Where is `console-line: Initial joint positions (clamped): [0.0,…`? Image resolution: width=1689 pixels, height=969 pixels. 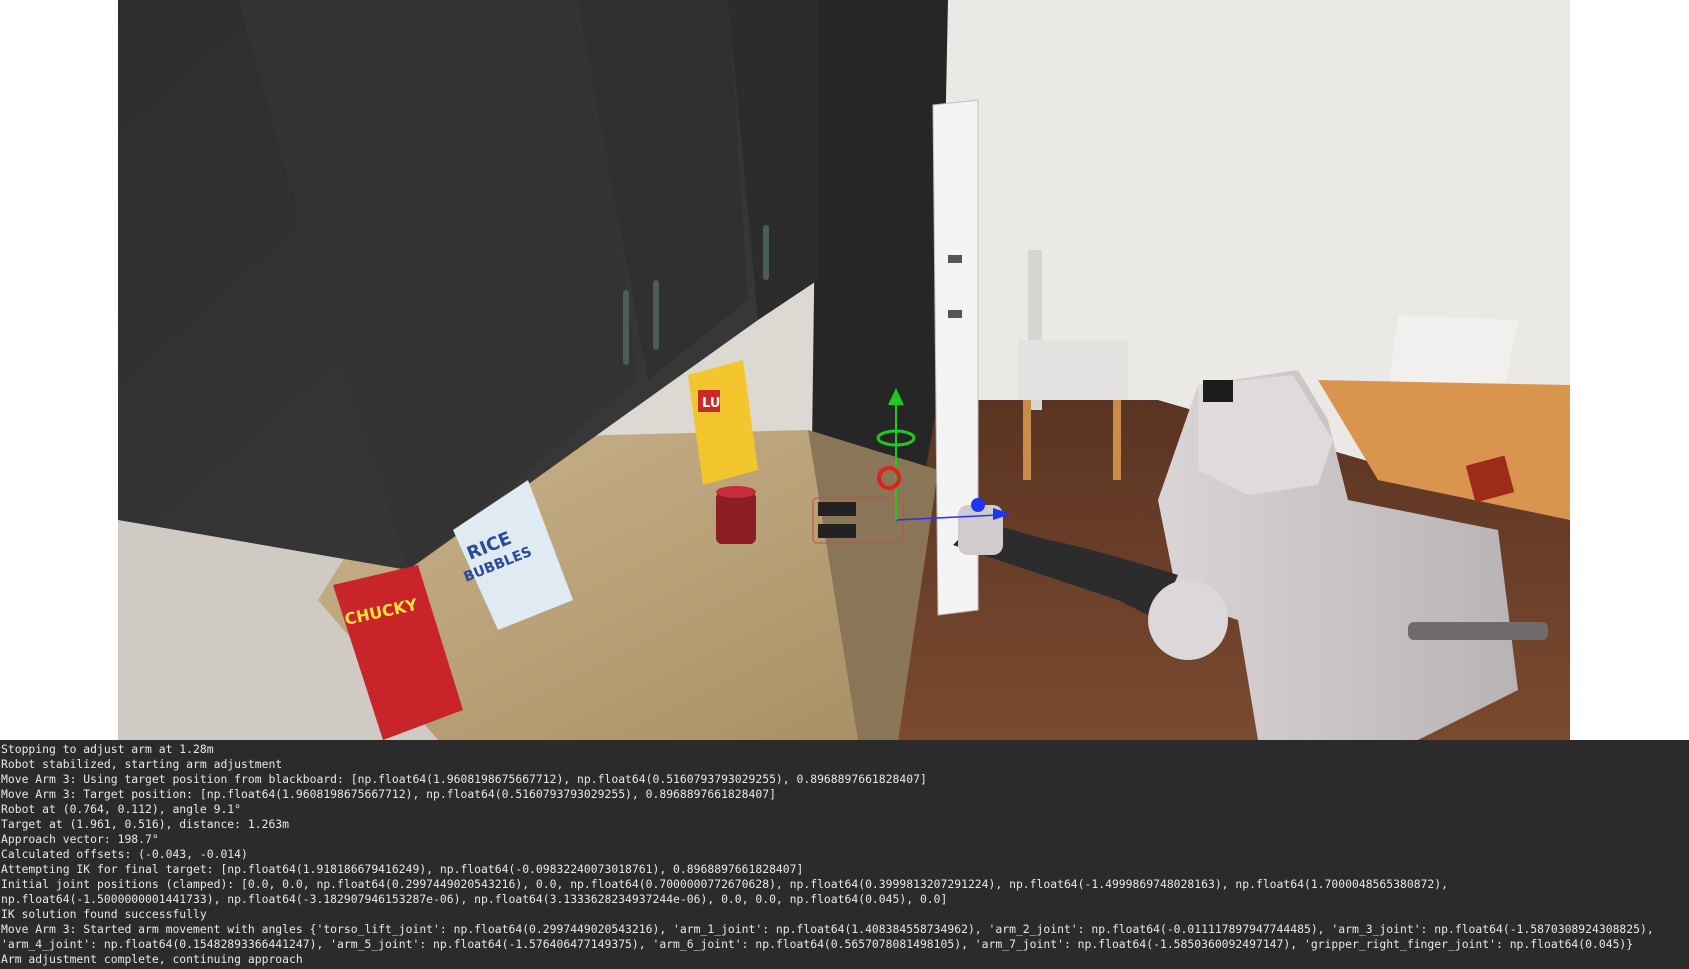 console-line: Initial joint positions (clamped): [0.0,… is located at coordinates (724, 884).